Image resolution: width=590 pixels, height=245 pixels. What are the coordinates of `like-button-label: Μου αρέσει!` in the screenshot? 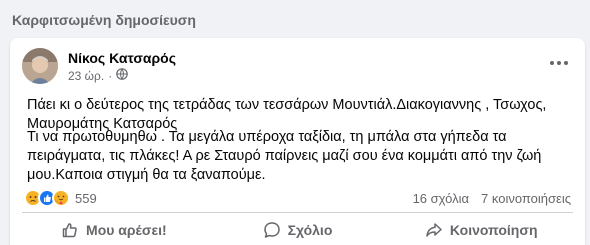 It's located at (126, 229).